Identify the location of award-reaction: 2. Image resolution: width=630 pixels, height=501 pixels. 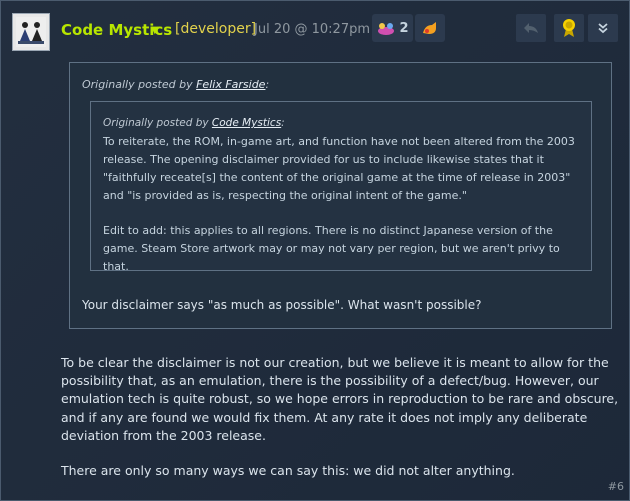
(392, 28).